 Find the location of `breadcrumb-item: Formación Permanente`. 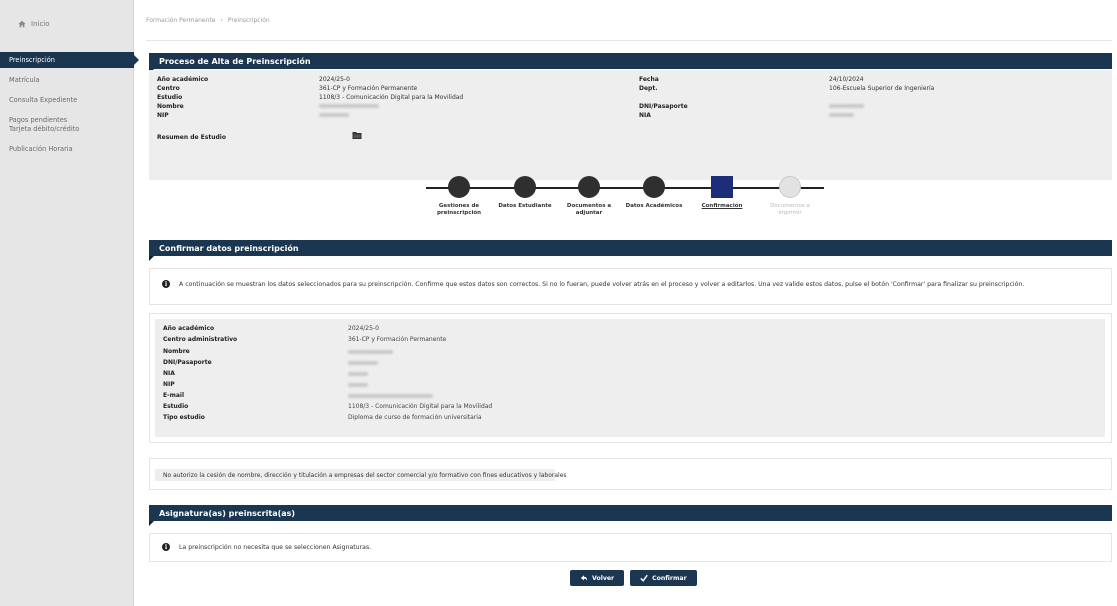

breadcrumb-item: Formación Permanente is located at coordinates (180, 20).